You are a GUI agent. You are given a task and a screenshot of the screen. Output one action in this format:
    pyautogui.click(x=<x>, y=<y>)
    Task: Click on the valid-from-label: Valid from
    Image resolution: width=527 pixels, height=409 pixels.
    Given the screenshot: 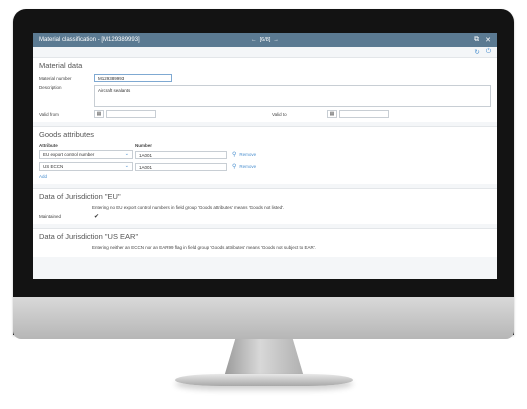 What is the action you would take?
    pyautogui.click(x=49, y=114)
    